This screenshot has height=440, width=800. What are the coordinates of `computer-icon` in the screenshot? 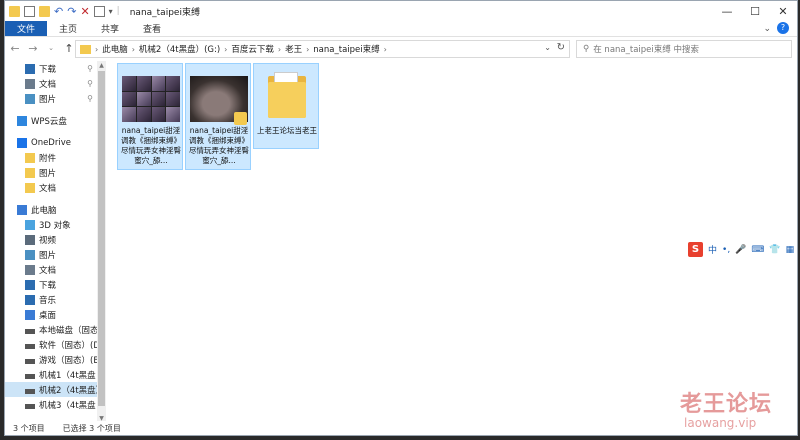 It's located at (22, 209).